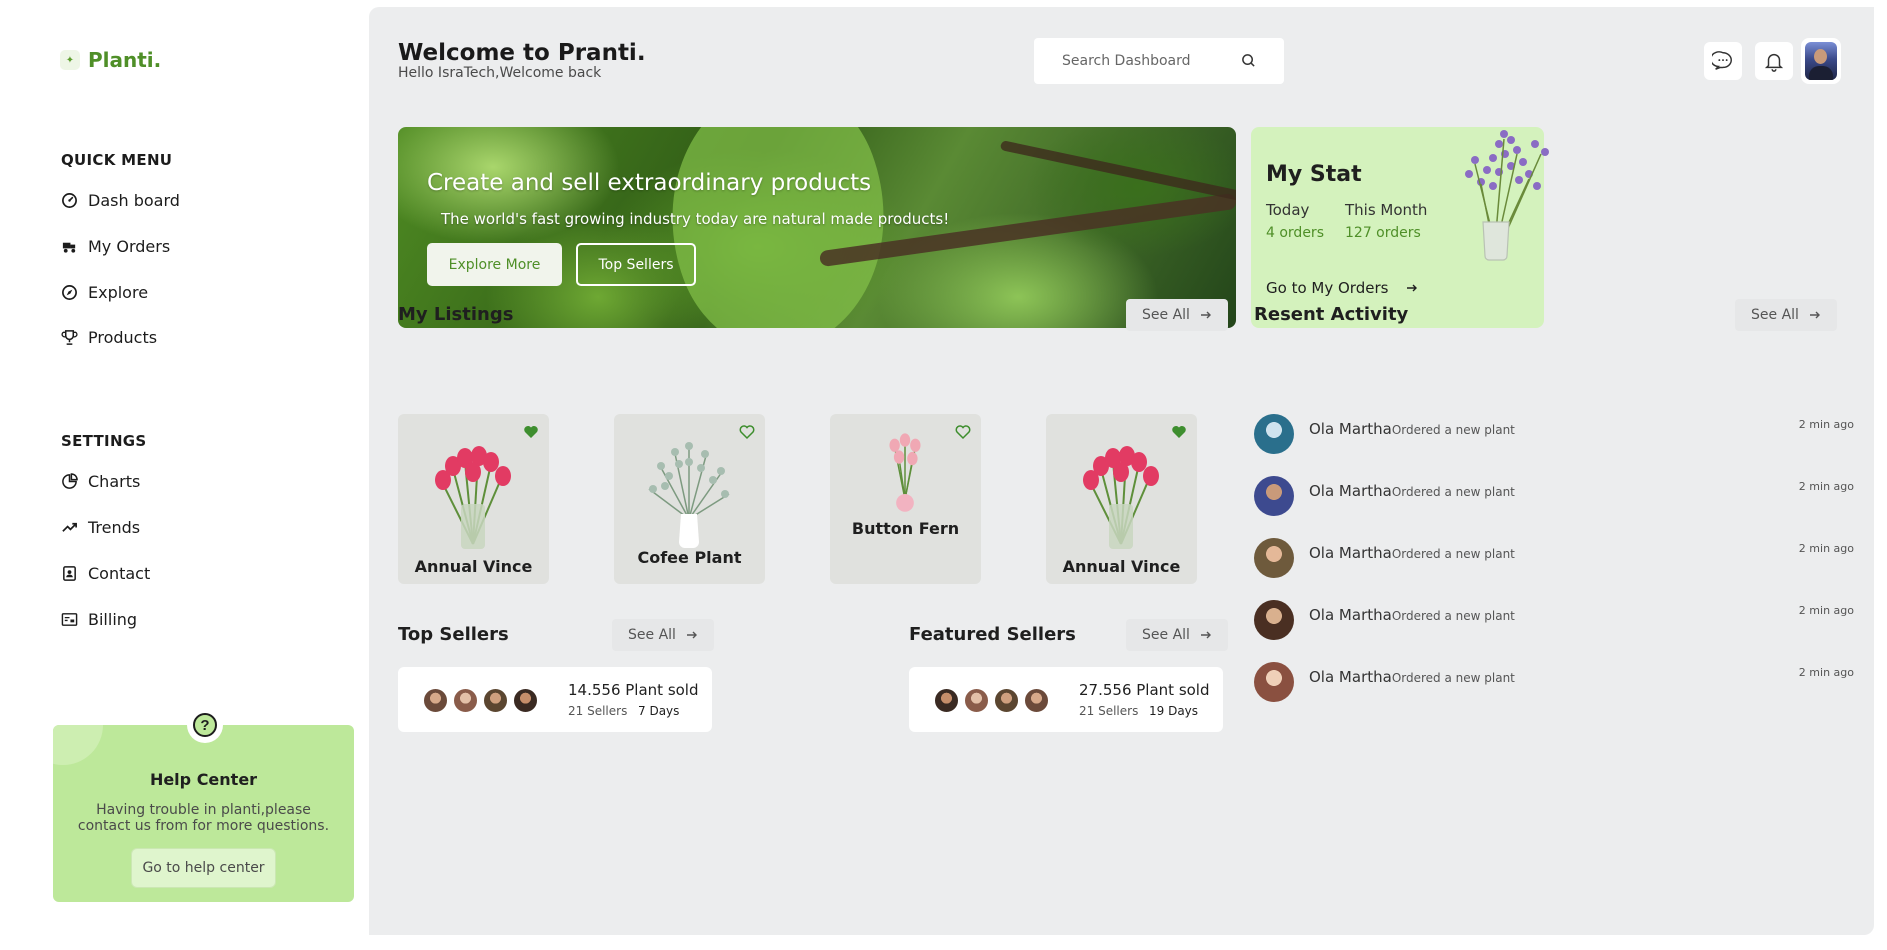  Describe the element at coordinates (500, 73) in the screenshot. I see `page-subtitle: Hello IsraTech,Welcome back` at that location.